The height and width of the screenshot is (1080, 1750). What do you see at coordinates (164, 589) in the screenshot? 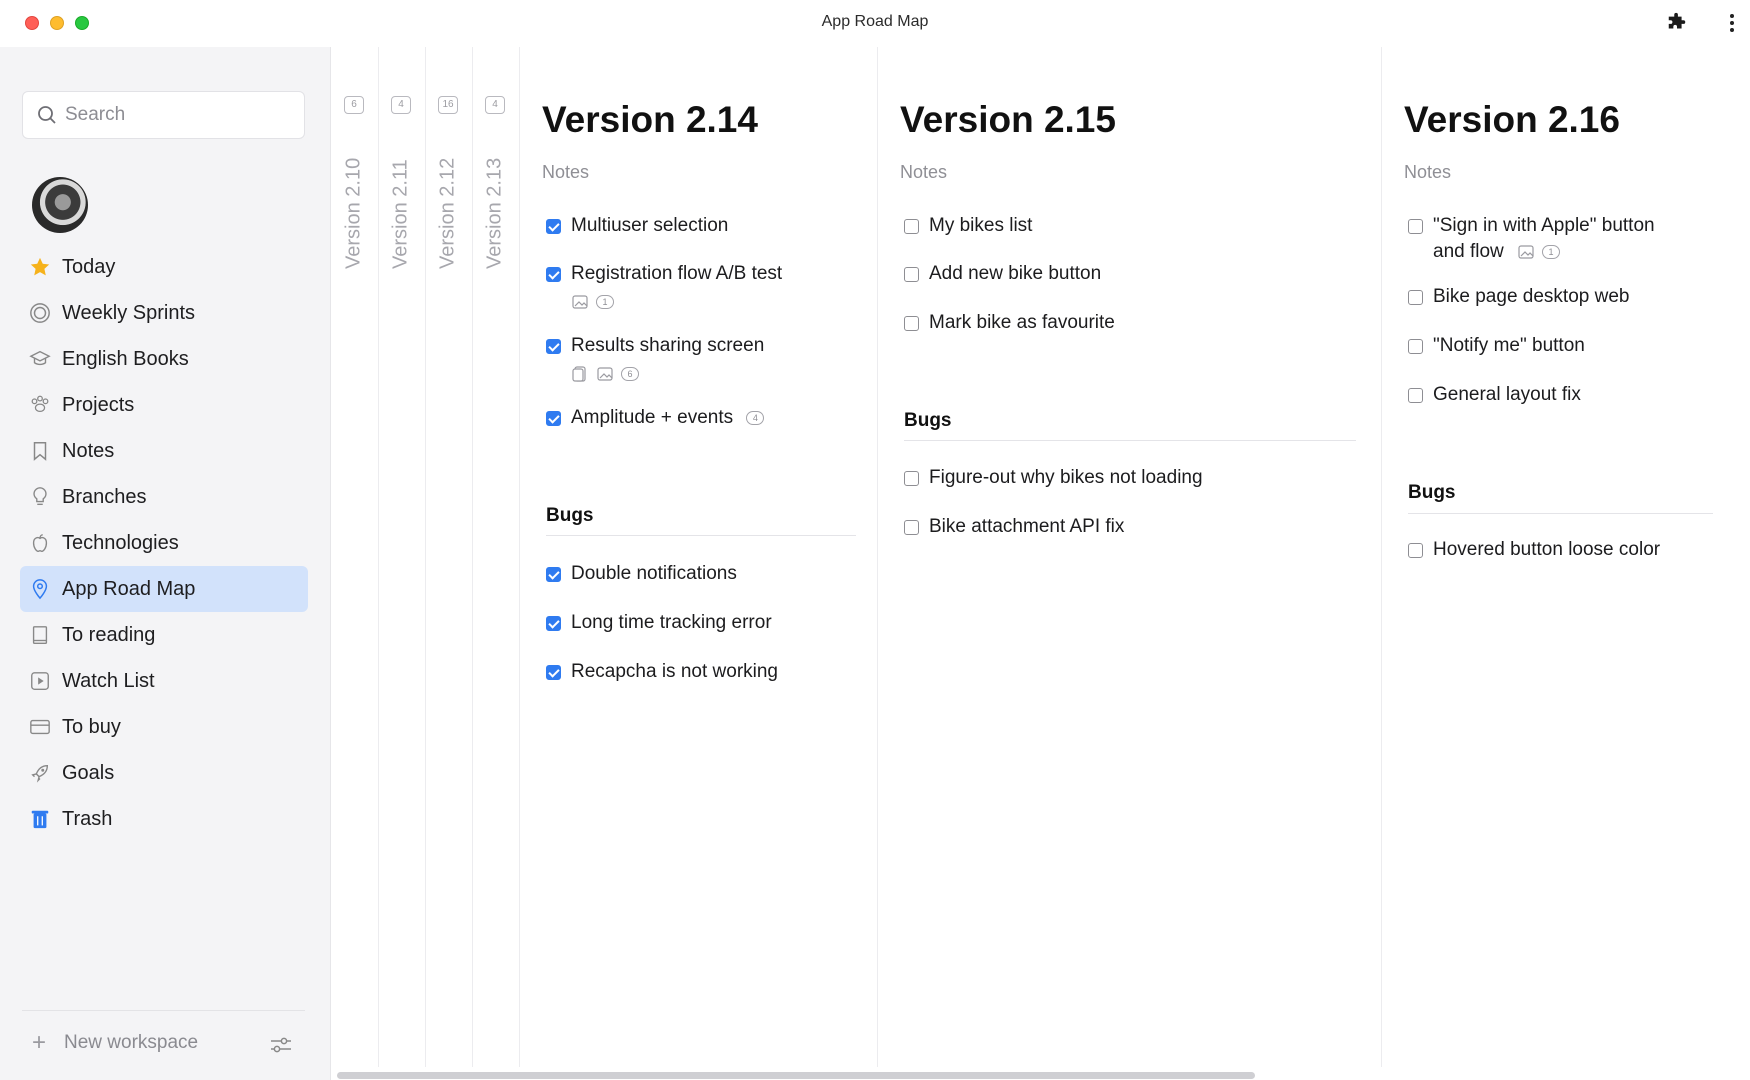
I see `sidebar-item-app-road-map: App Road Map` at bounding box center [164, 589].